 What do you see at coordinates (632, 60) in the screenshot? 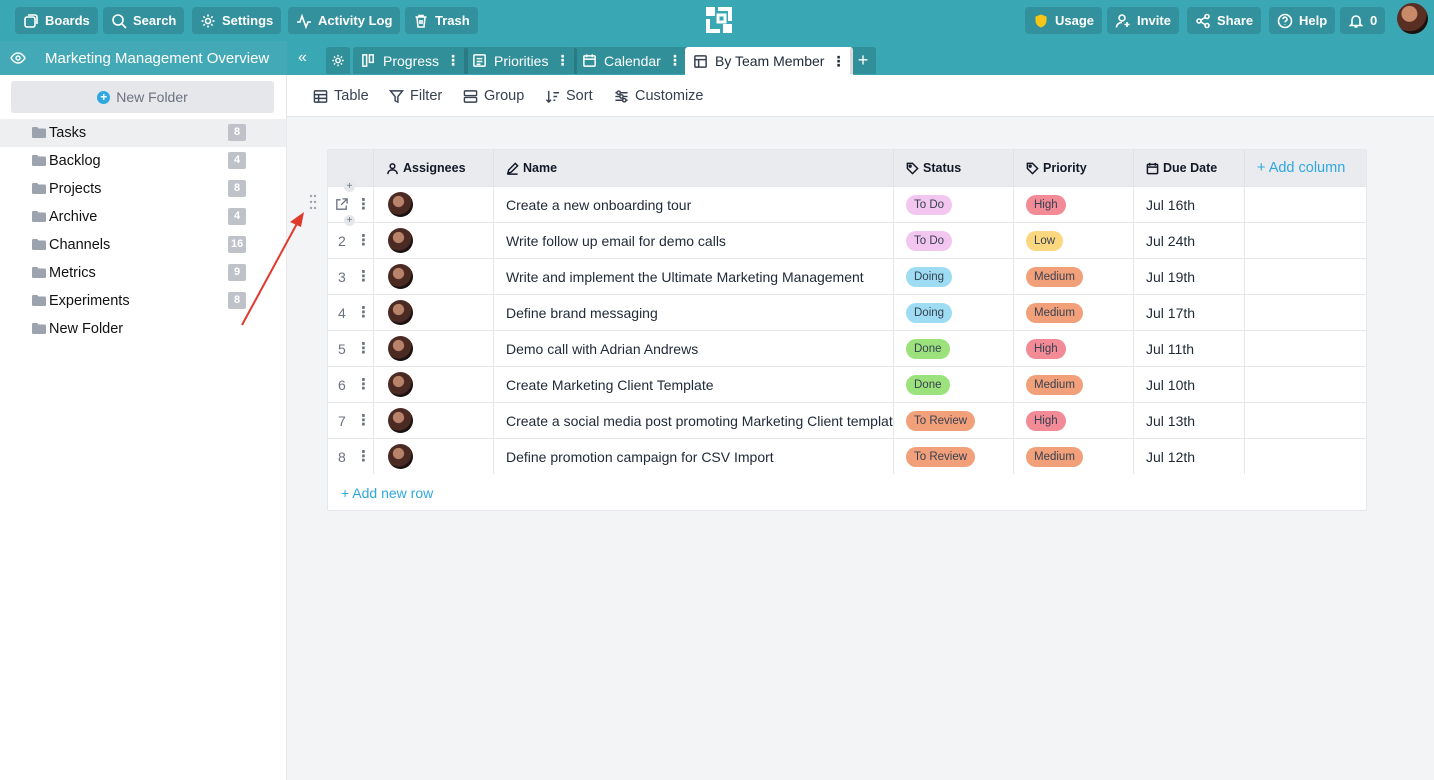
I see `tab-calendar: Calendar ⋮` at bounding box center [632, 60].